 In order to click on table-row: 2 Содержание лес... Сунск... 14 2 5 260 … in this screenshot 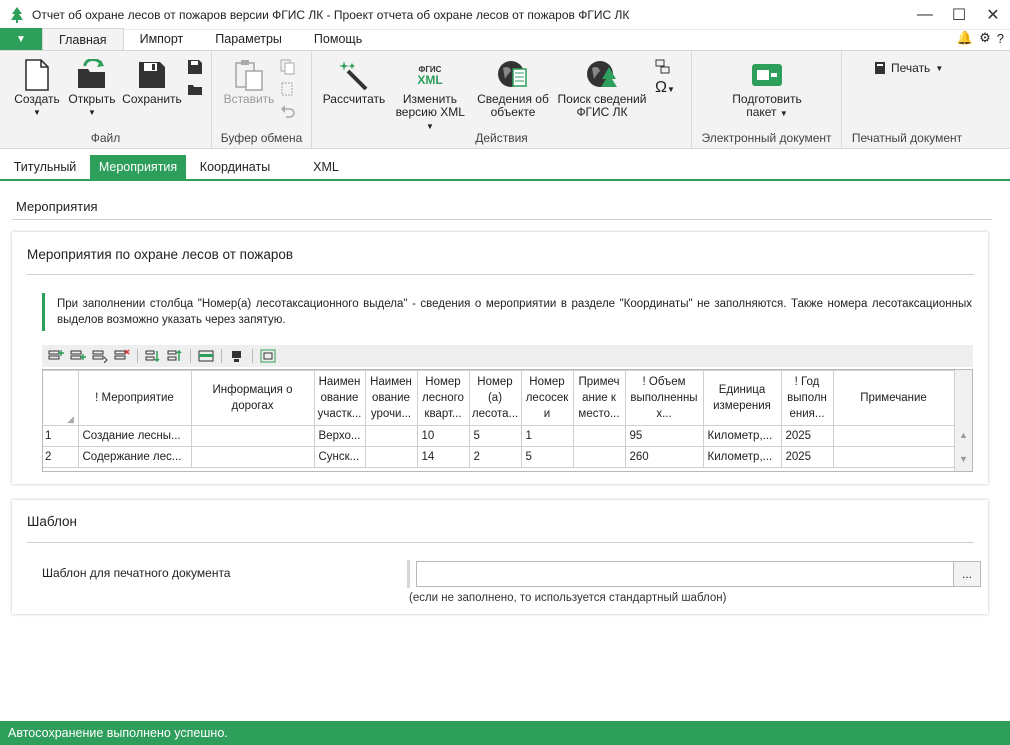, I will do `click(499, 457)`.